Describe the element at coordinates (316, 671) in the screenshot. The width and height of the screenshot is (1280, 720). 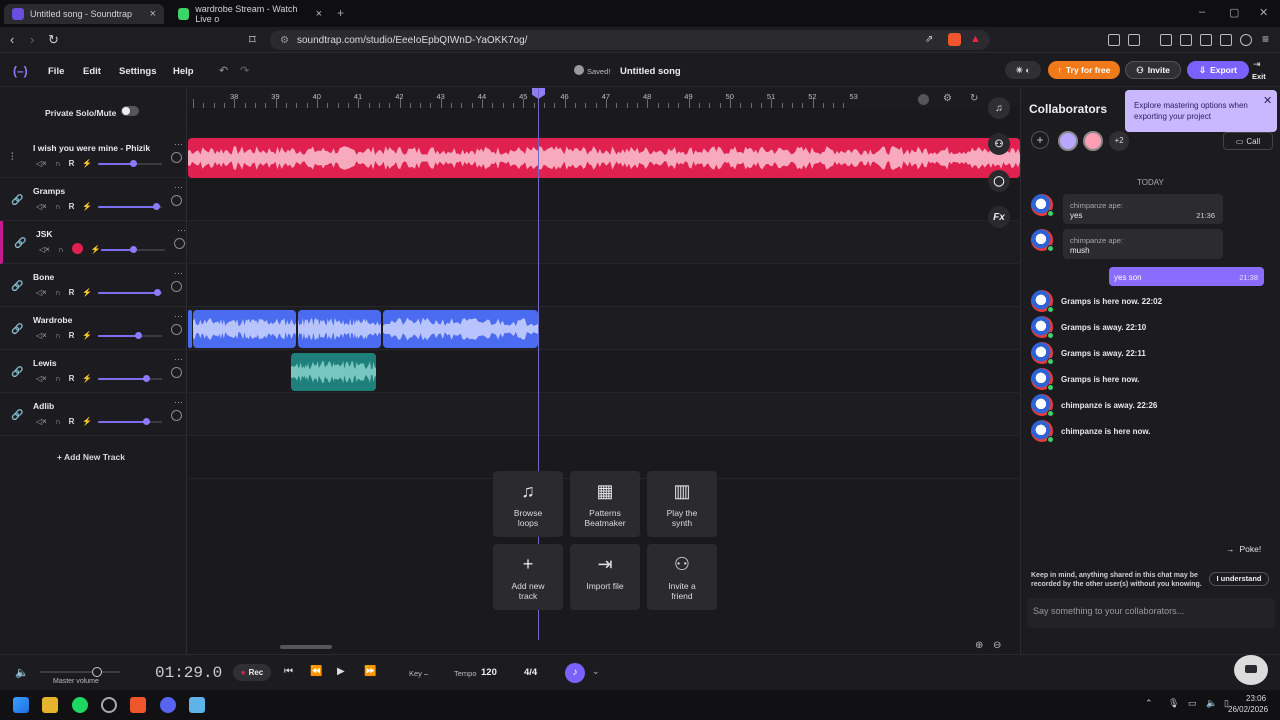
I see `rewind-icon: ⏪` at that location.